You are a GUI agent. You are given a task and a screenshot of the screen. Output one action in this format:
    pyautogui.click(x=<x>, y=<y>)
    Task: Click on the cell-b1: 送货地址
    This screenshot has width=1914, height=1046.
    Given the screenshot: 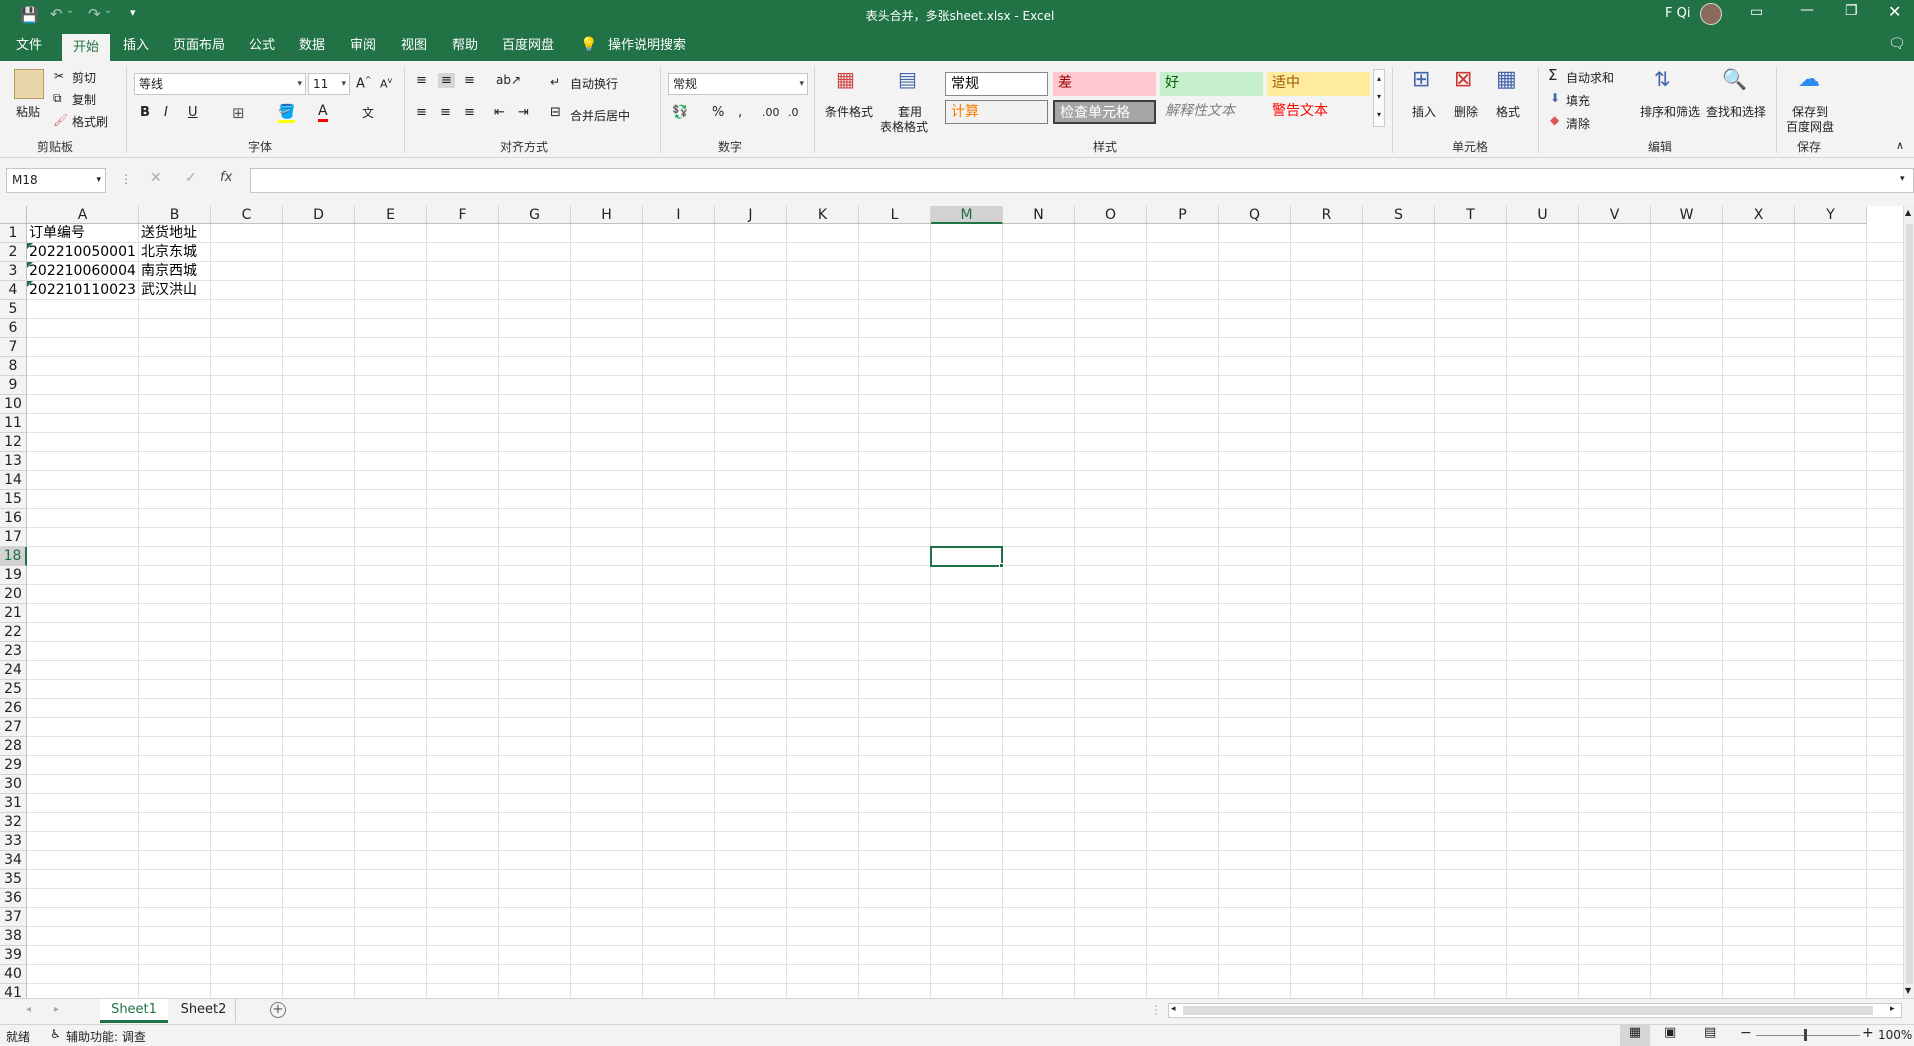 What is the action you would take?
    pyautogui.click(x=175, y=233)
    